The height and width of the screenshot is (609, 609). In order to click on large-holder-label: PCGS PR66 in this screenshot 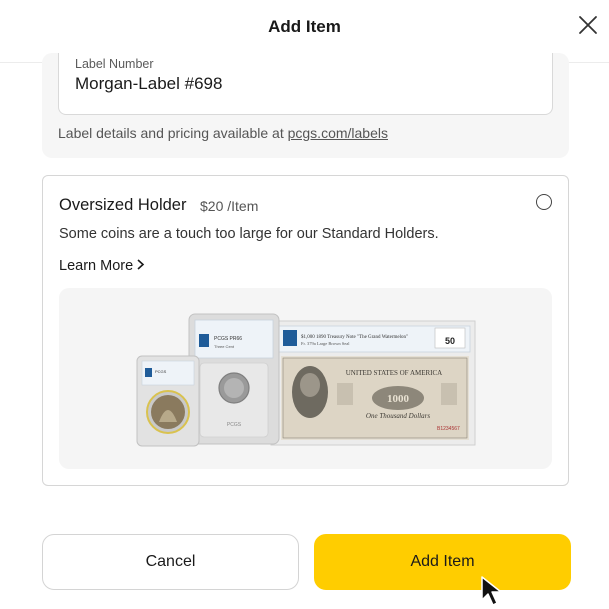, I will do `click(228, 339)`.